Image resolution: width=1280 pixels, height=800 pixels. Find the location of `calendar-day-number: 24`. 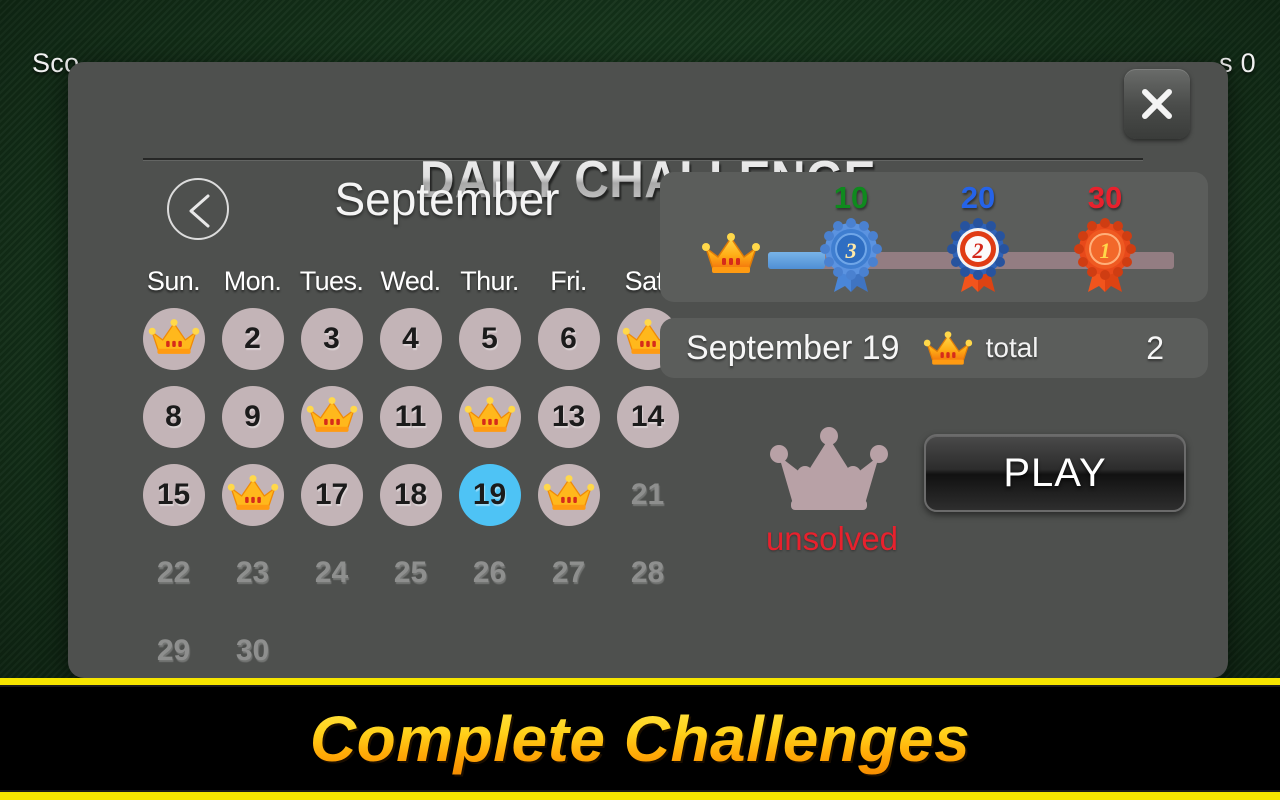

calendar-day-number: 24 is located at coordinates (331, 572).